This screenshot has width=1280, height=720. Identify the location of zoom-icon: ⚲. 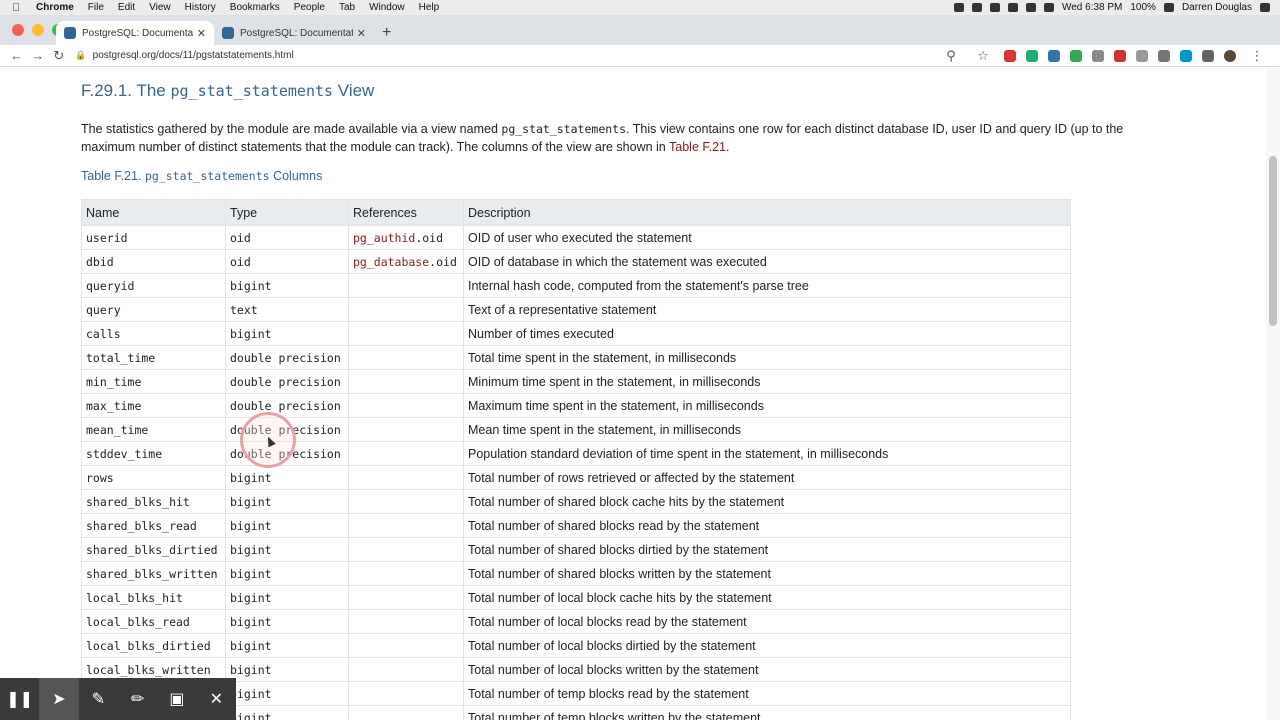
(951, 56).